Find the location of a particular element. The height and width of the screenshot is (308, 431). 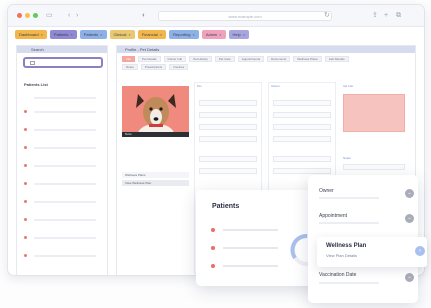

placeholder-line is located at coordinates (349, 198).